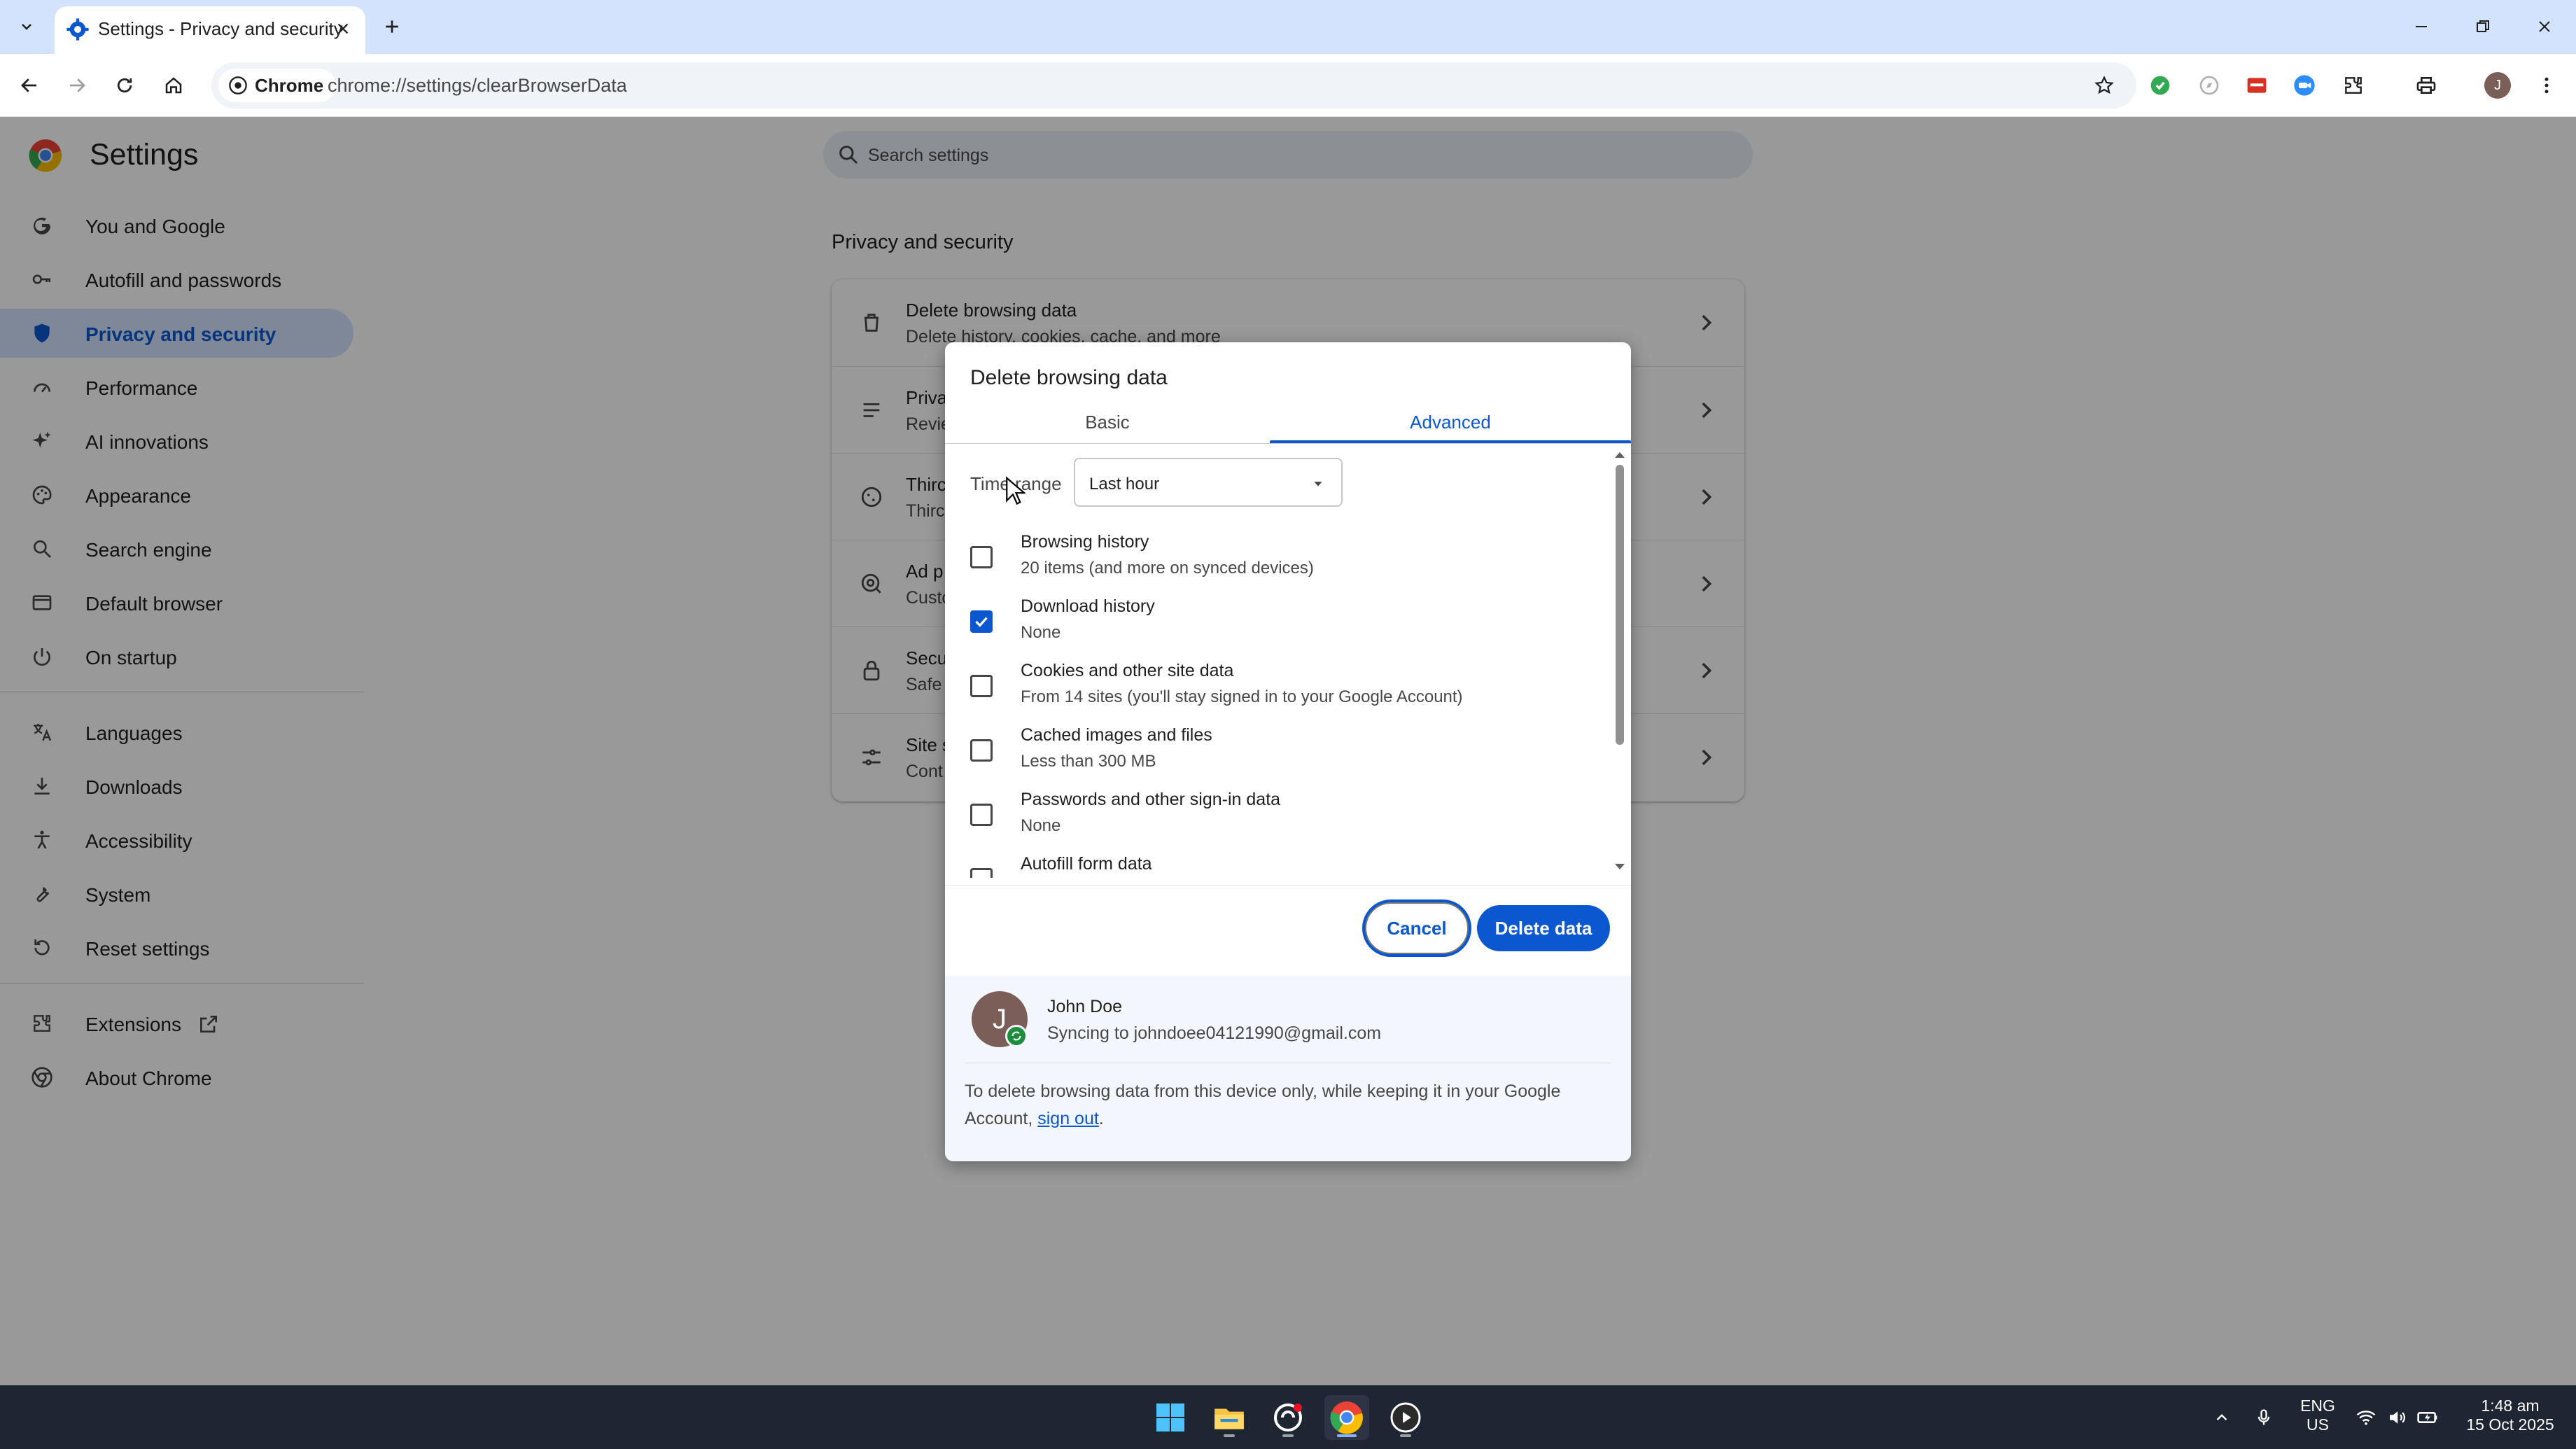 The image size is (2576, 1449). Describe the element at coordinates (1278, 624) in the screenshot. I see `option-download-history: Download history None` at that location.